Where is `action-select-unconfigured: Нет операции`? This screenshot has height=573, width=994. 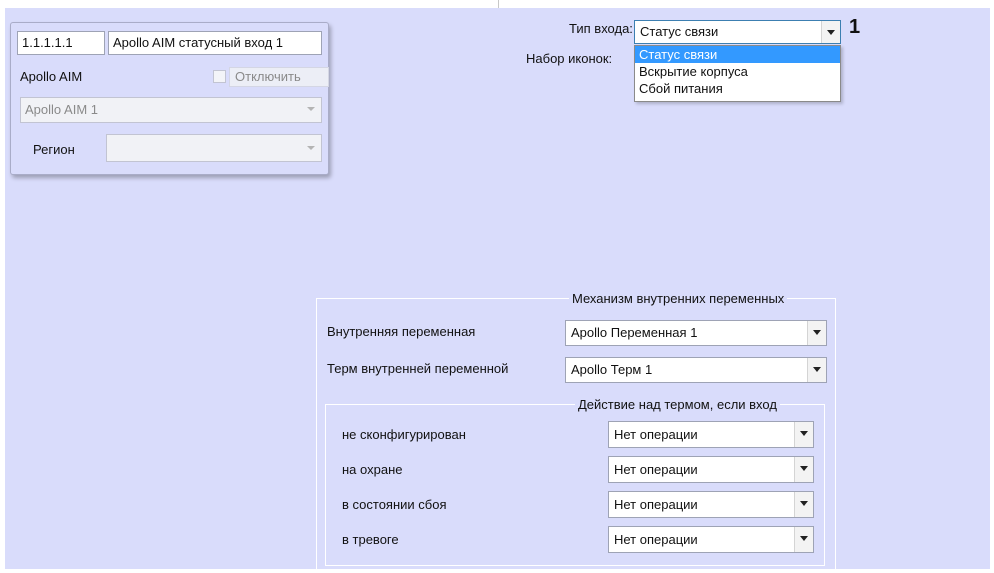 action-select-unconfigured: Нет операции is located at coordinates (711, 434).